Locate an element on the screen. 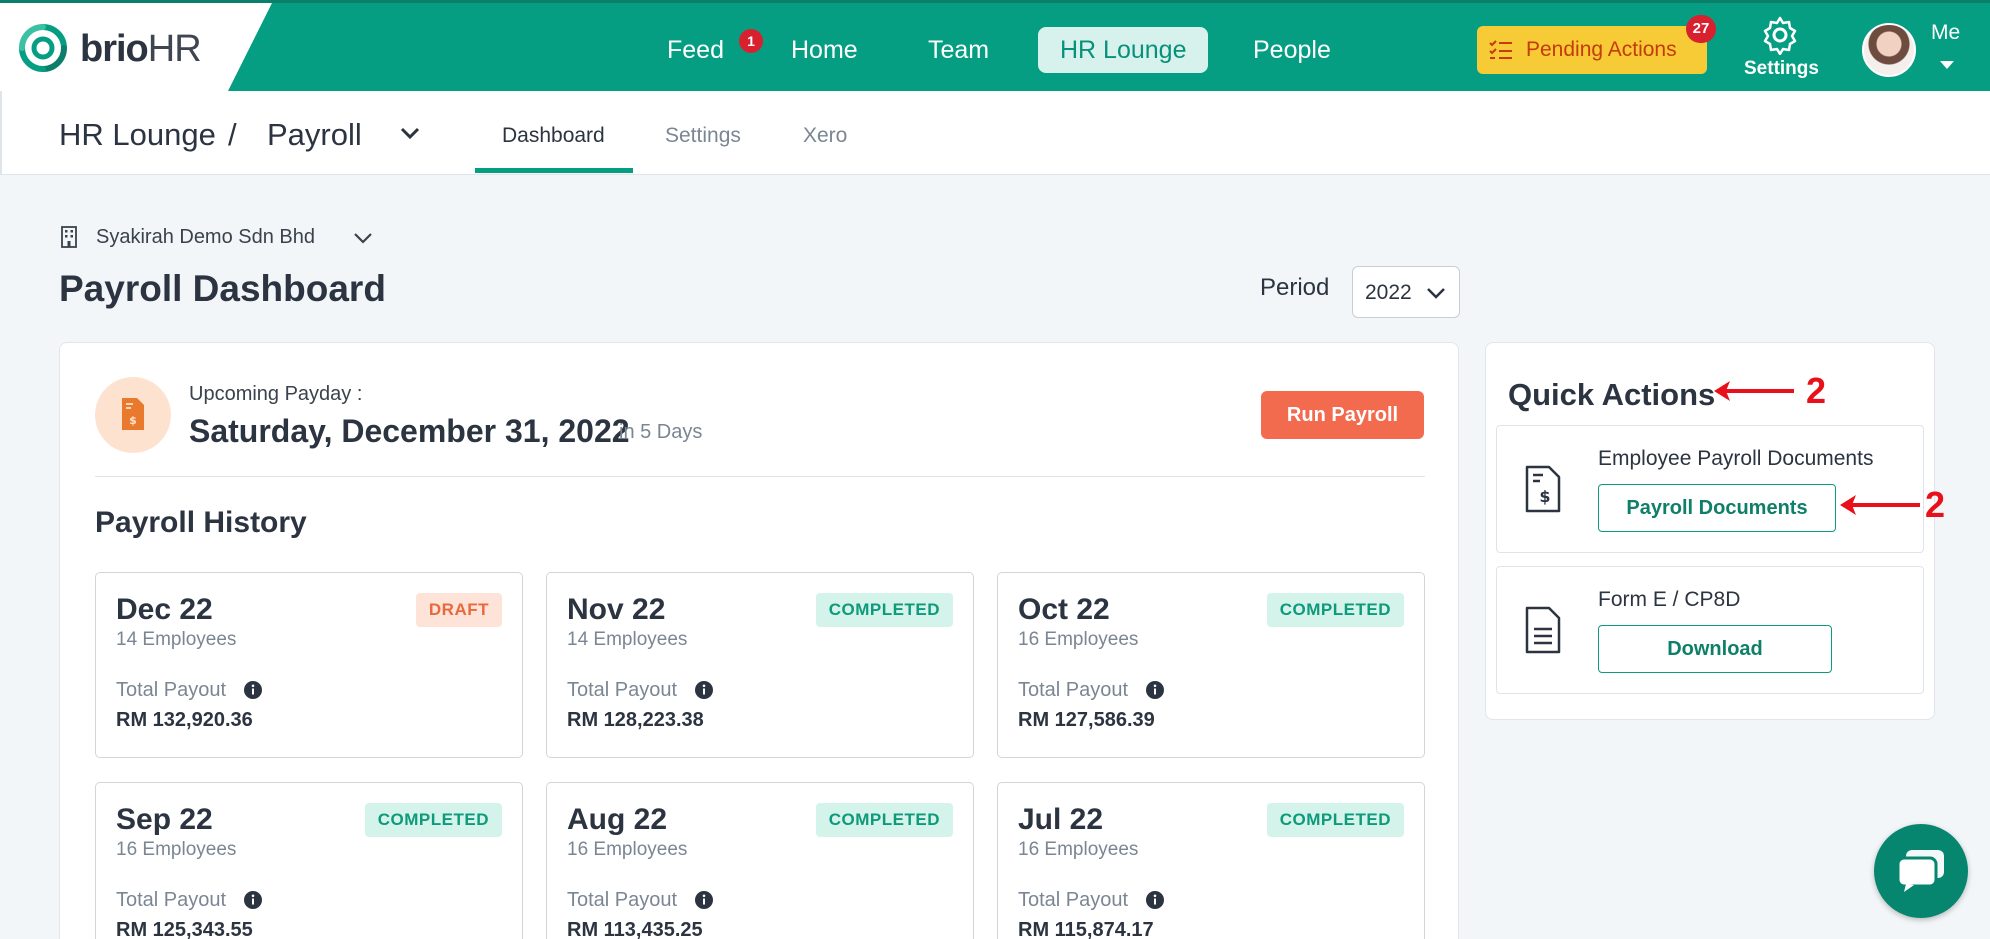 Image resolution: width=1990 pixels, height=939 pixels. chat-icon is located at coordinates (1920, 871).